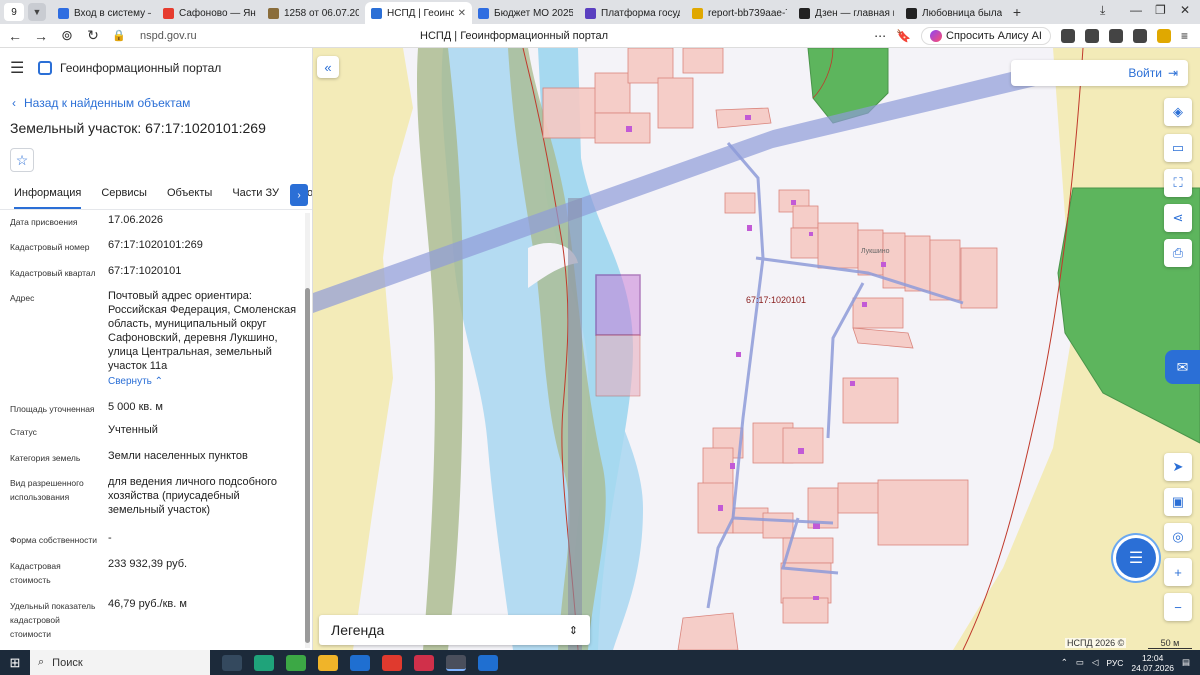 The image size is (1200, 675). I want to click on tab-label: НСПД | Геоинфор, so click(420, 13).